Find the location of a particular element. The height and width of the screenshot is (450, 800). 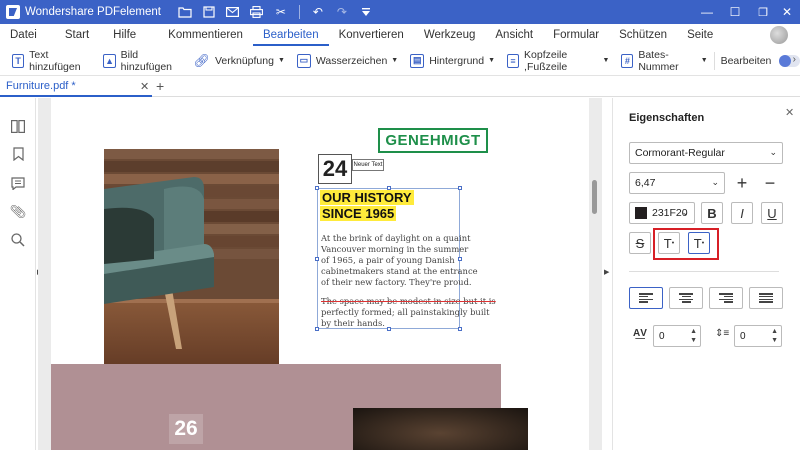

link-button: 🔗︎ Verknüpfung ▼ is located at coordinates (238, 61).